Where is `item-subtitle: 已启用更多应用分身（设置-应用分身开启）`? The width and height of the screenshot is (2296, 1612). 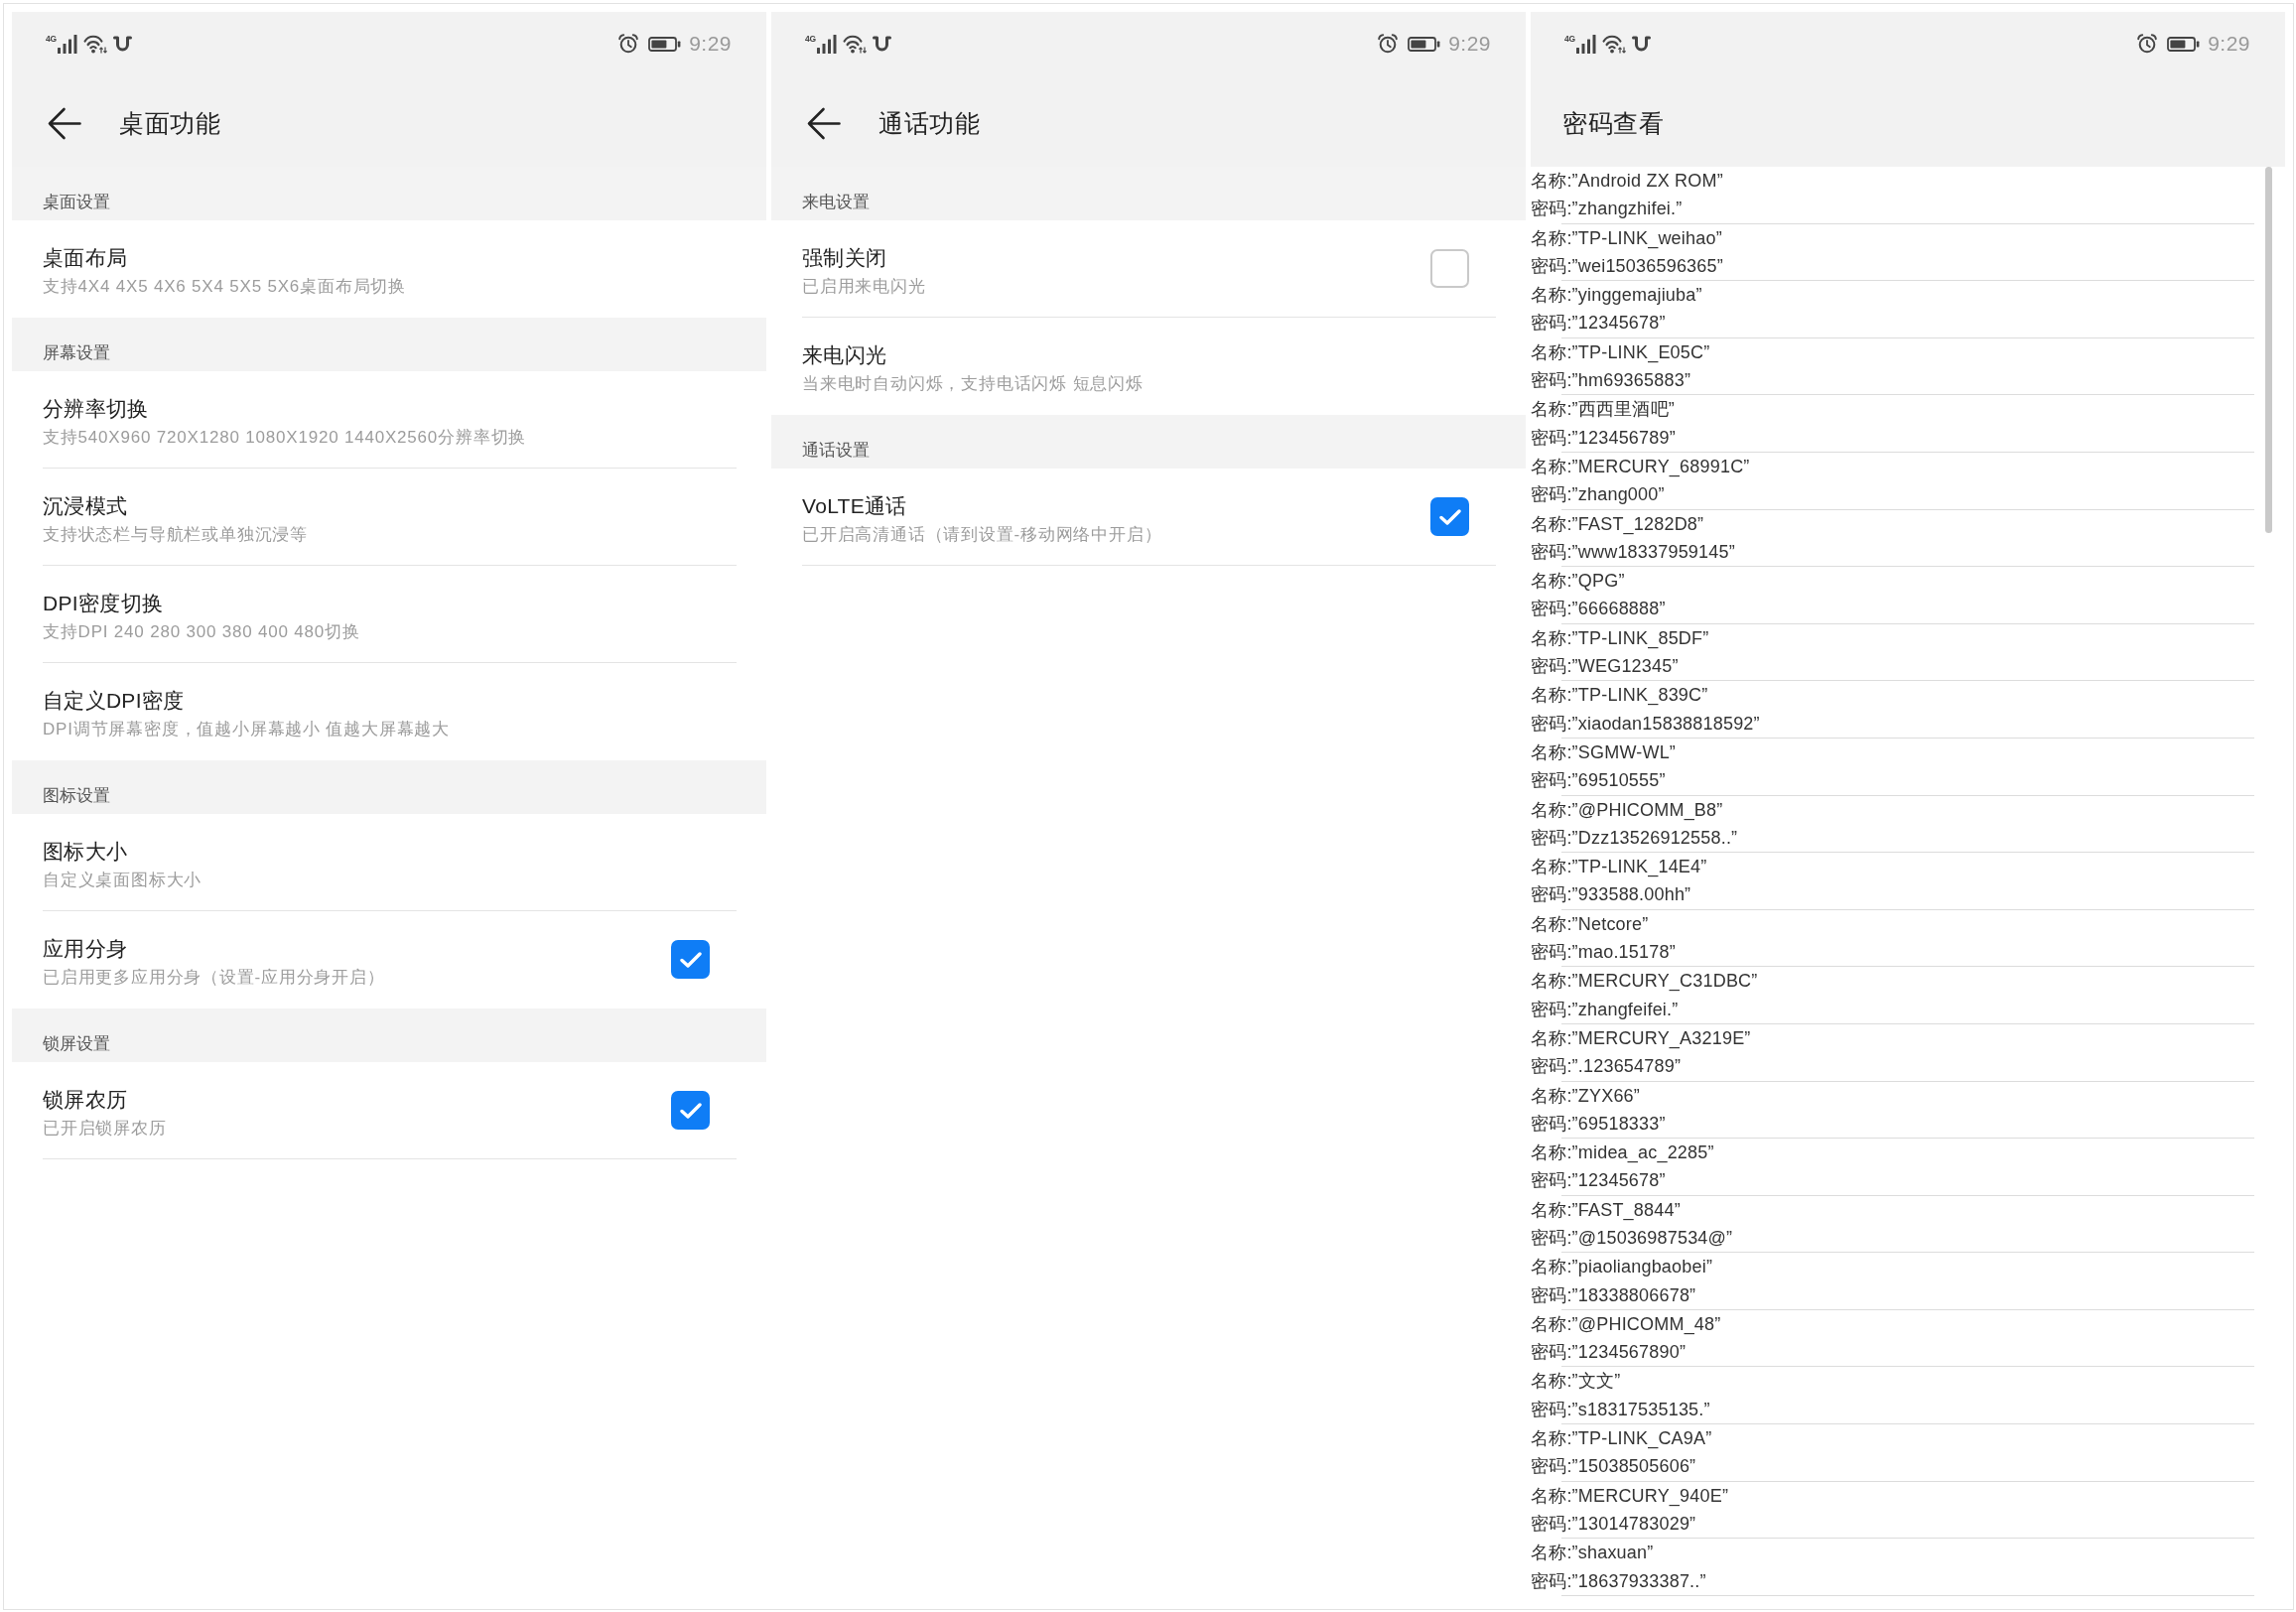
item-subtitle: 已启用更多应用分身（设置-应用分身开启） is located at coordinates (214, 977).